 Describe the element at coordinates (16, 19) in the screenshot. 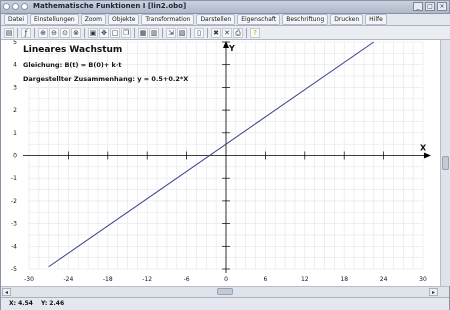

I see `menu-datei: Datei` at that location.